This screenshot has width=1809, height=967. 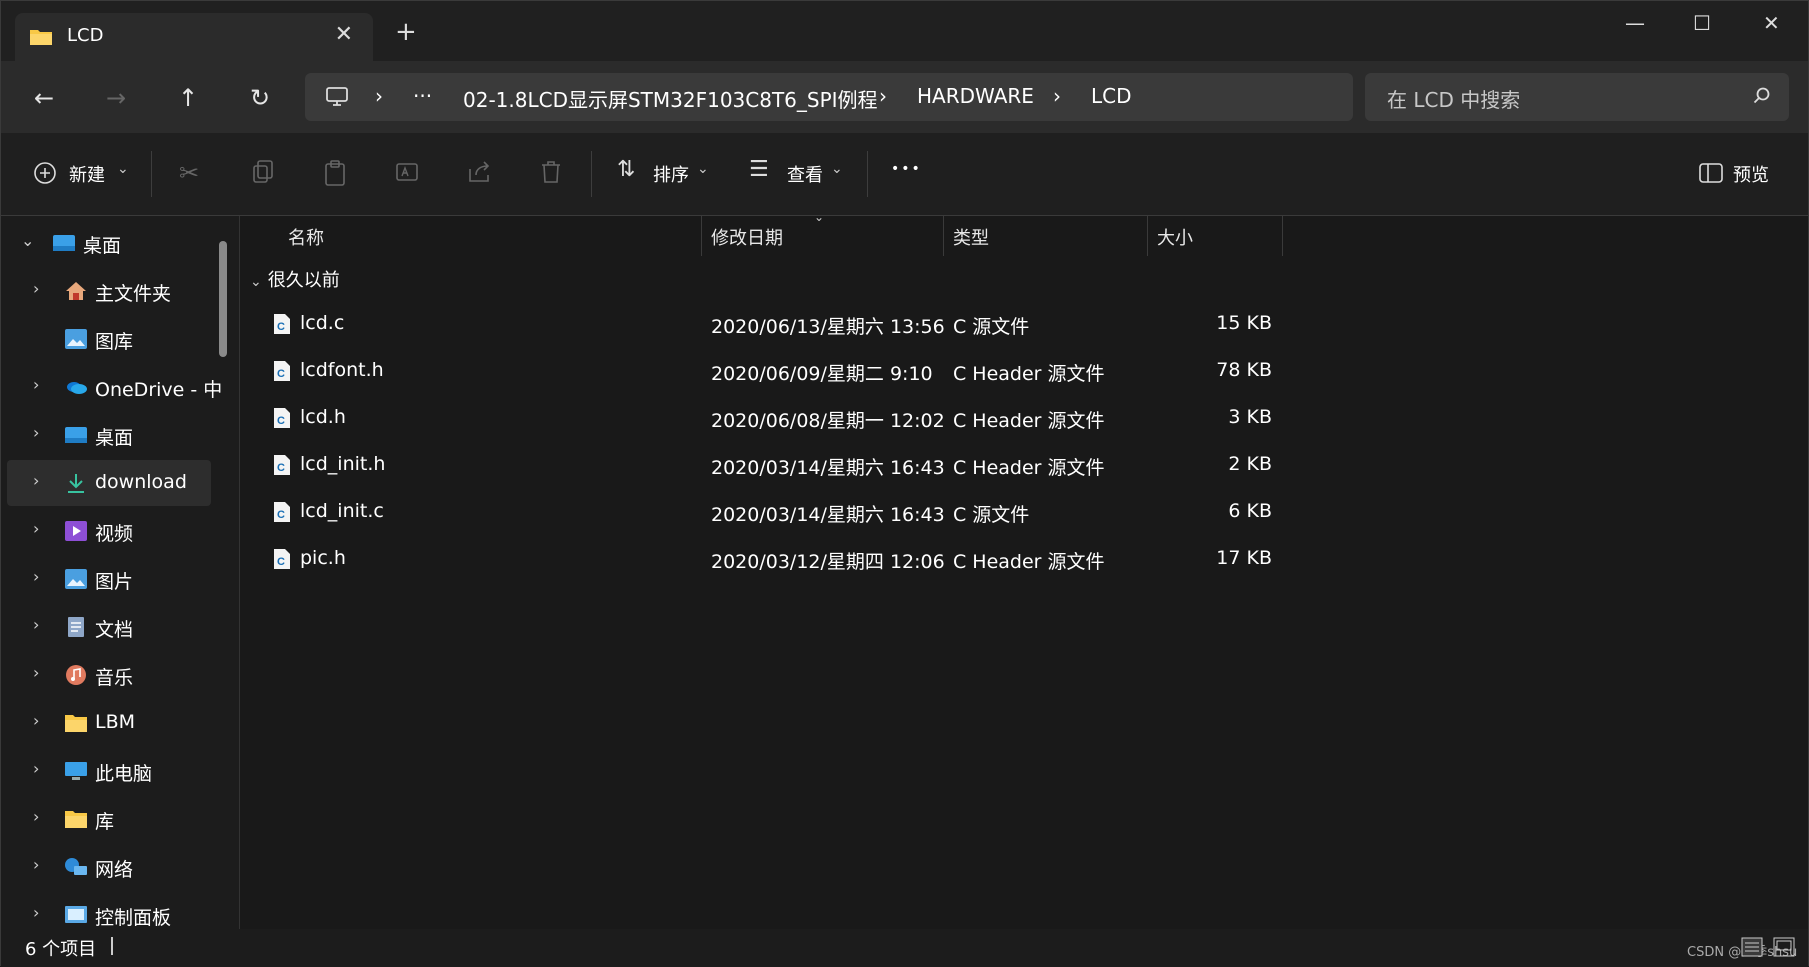 I want to click on column-header-size: 大小, so click(x=1175, y=237).